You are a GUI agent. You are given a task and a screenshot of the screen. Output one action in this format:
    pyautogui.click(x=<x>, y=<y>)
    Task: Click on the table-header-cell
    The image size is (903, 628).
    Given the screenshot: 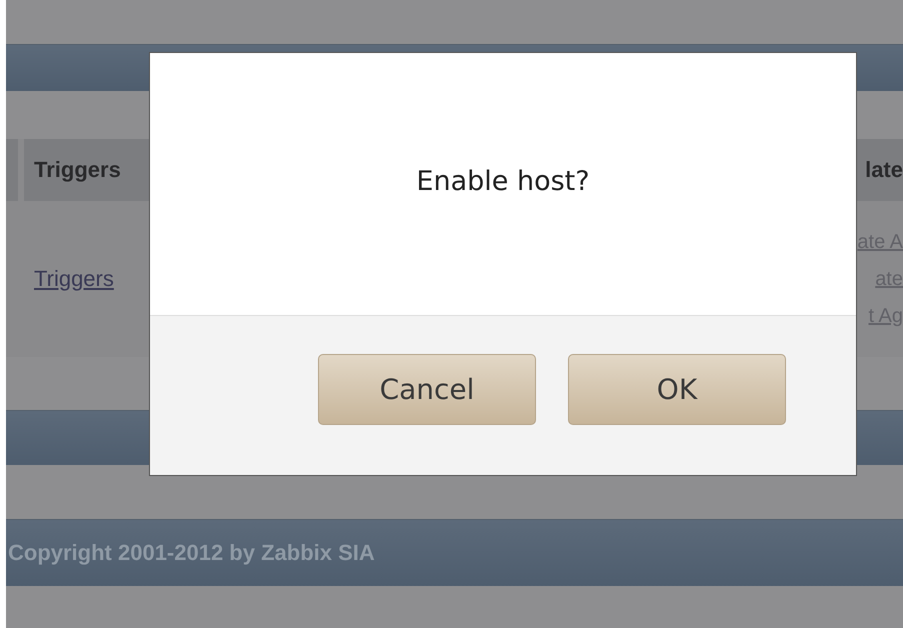 What is the action you would take?
    pyautogui.click(x=12, y=170)
    